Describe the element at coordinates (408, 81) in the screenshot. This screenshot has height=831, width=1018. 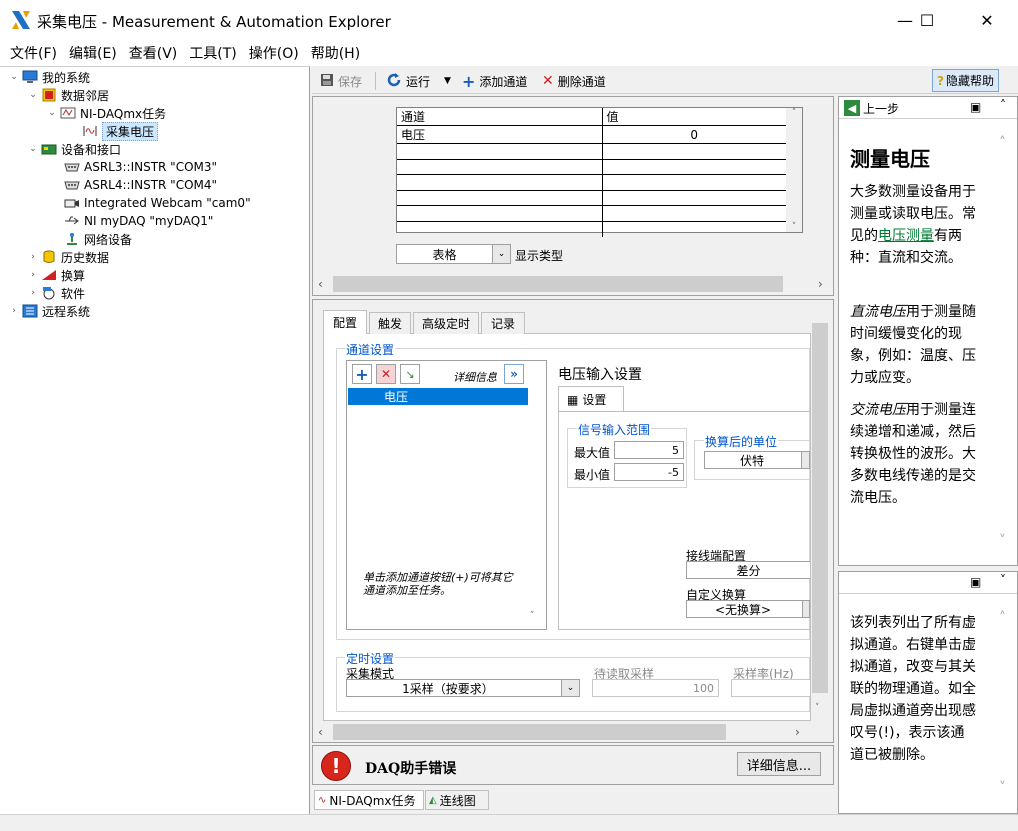
I see `run-button: 运行` at that location.